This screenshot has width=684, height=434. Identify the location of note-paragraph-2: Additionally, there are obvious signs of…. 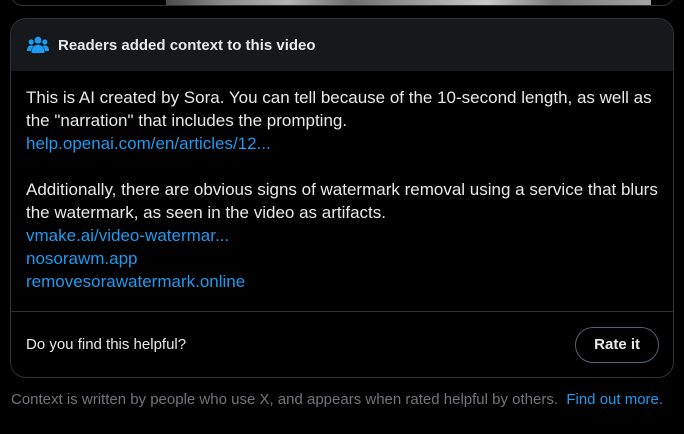
(342, 201).